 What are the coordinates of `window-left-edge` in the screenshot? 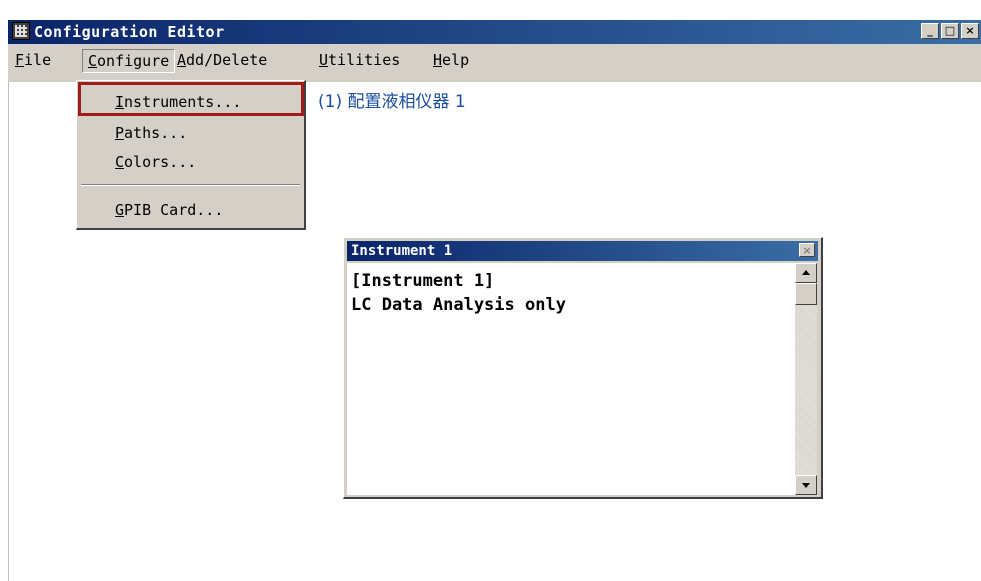 It's located at (8, 331).